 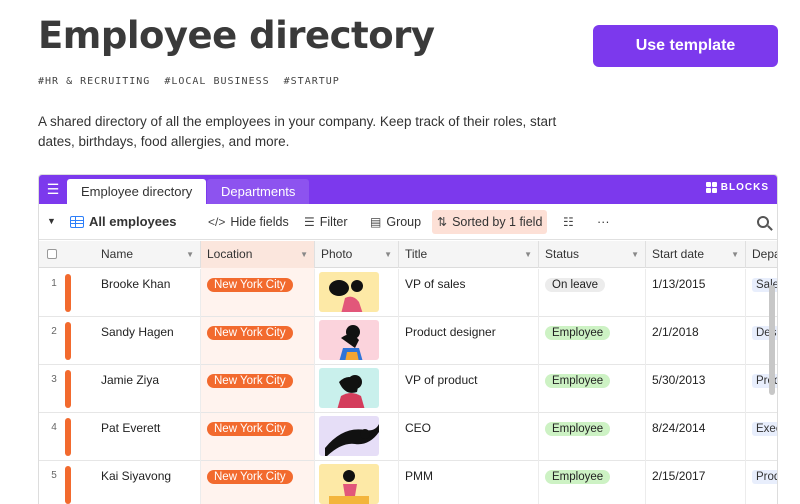 I want to click on row-number: 3, so click(x=54, y=379).